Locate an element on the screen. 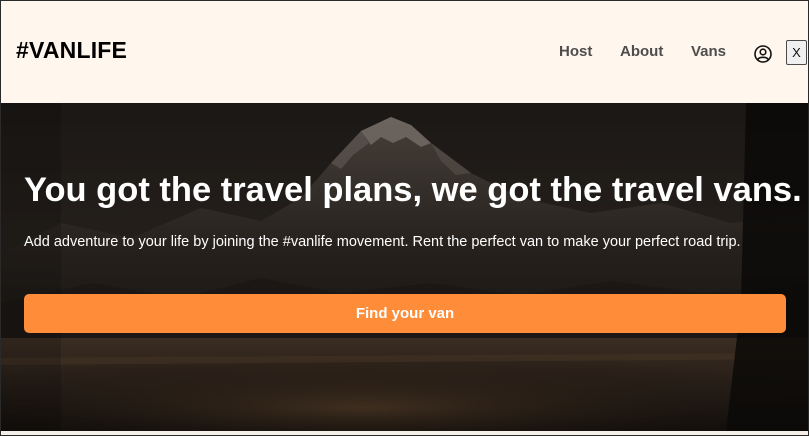  site-logo: #VANLIFE is located at coordinates (71, 50).